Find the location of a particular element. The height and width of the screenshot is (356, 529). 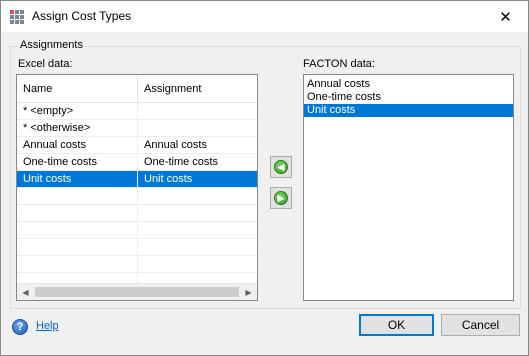

cell-name: Annual costs is located at coordinates (77, 145).